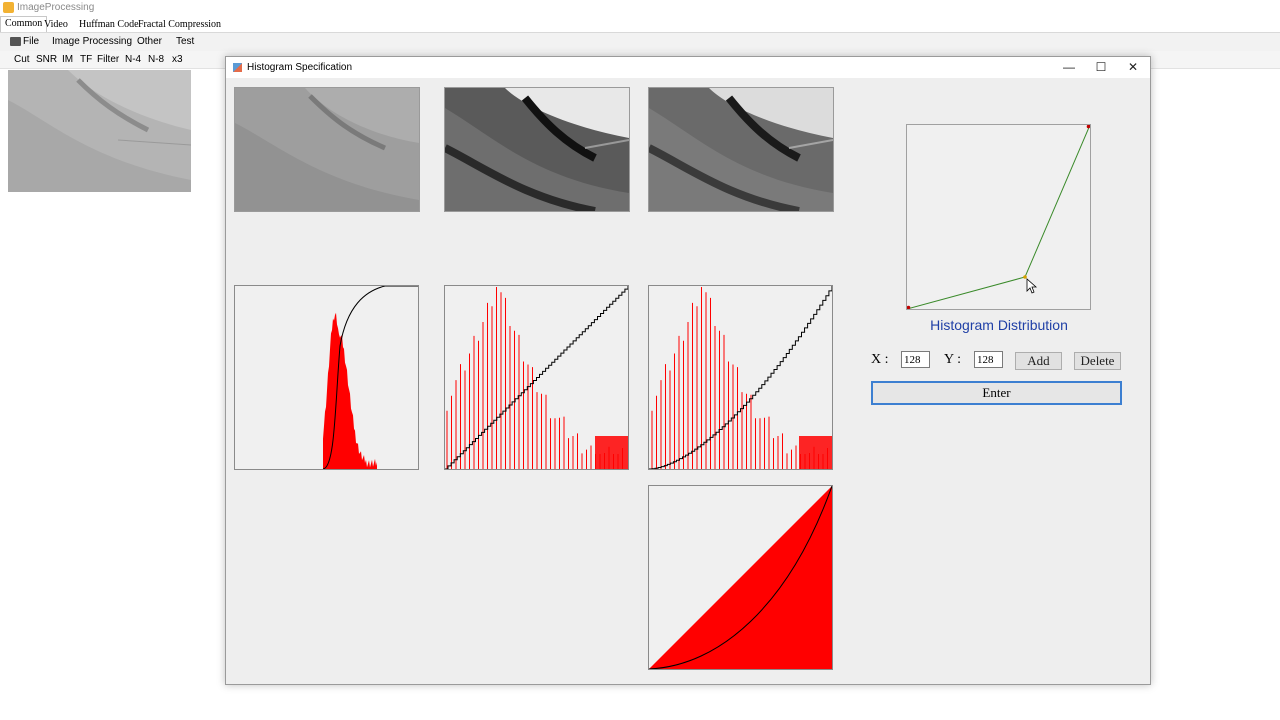  Describe the element at coordinates (880, 359) in the screenshot. I see `x-label: X :` at that location.